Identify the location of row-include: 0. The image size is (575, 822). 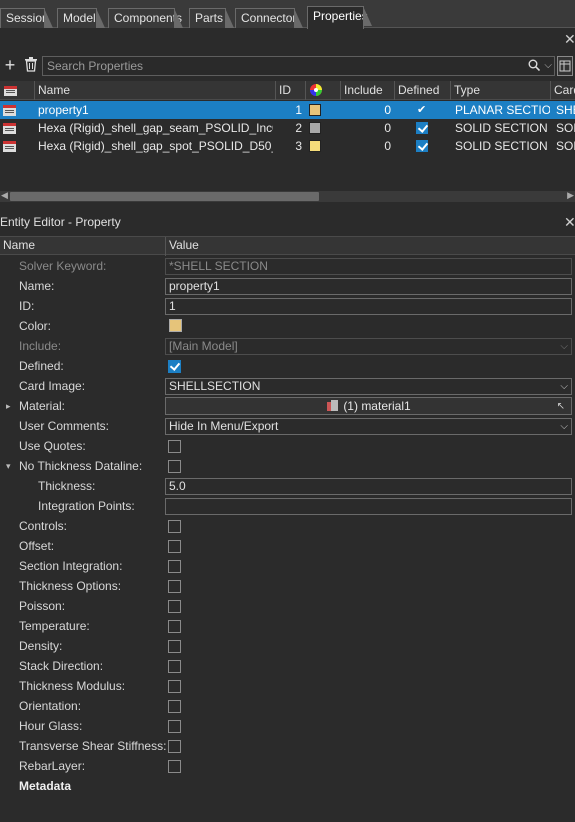
(387, 110).